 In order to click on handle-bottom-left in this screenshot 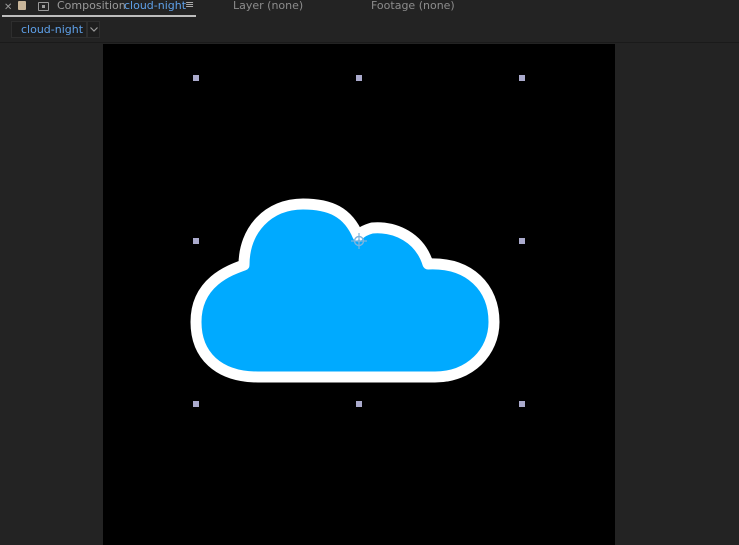, I will do `click(196, 404)`.